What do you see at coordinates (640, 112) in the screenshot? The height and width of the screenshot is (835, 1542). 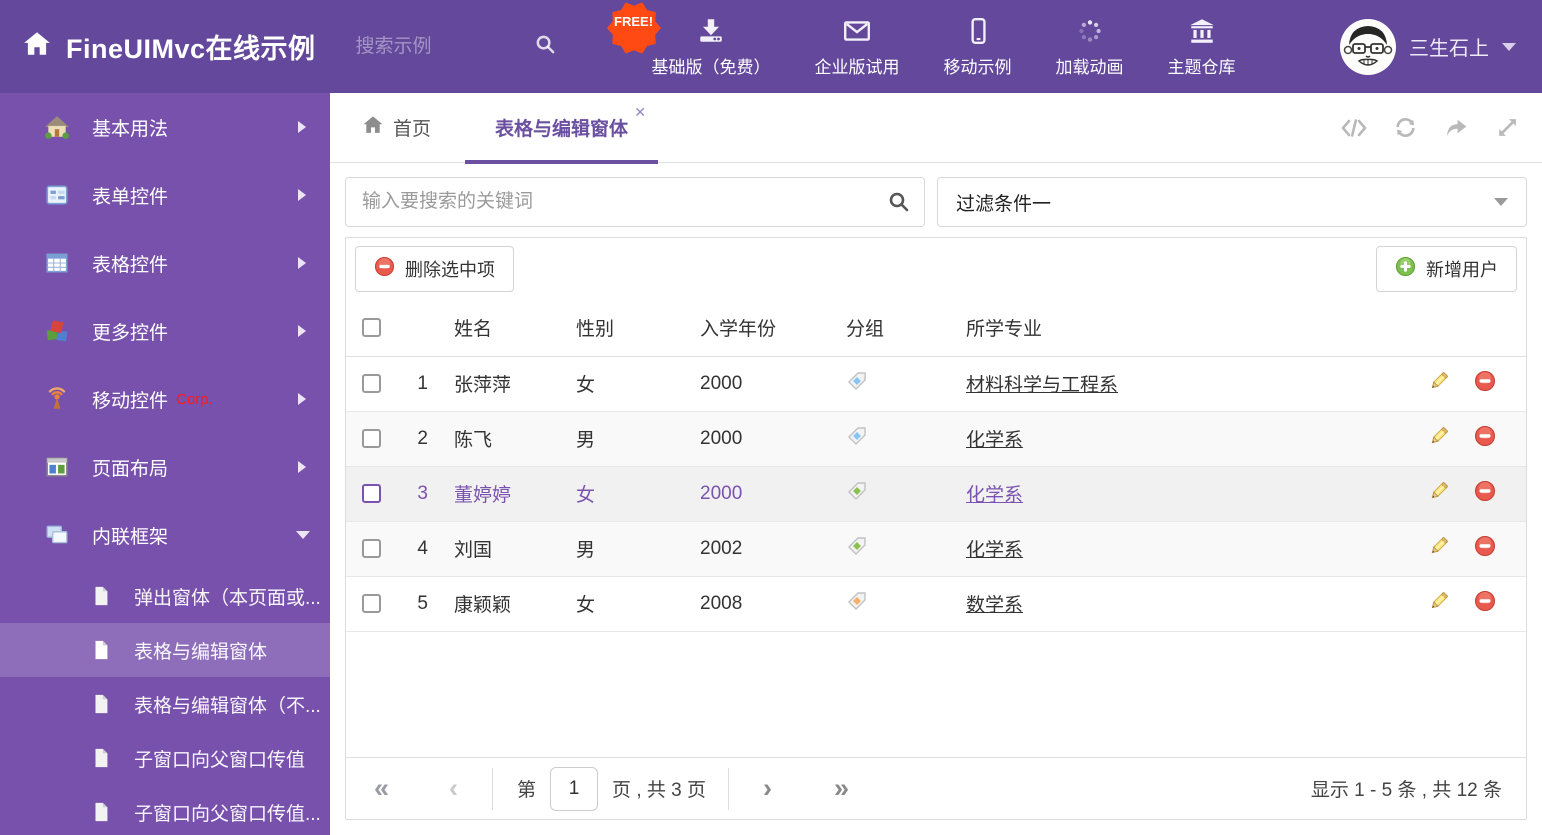 I see `close-icon: ✕` at bounding box center [640, 112].